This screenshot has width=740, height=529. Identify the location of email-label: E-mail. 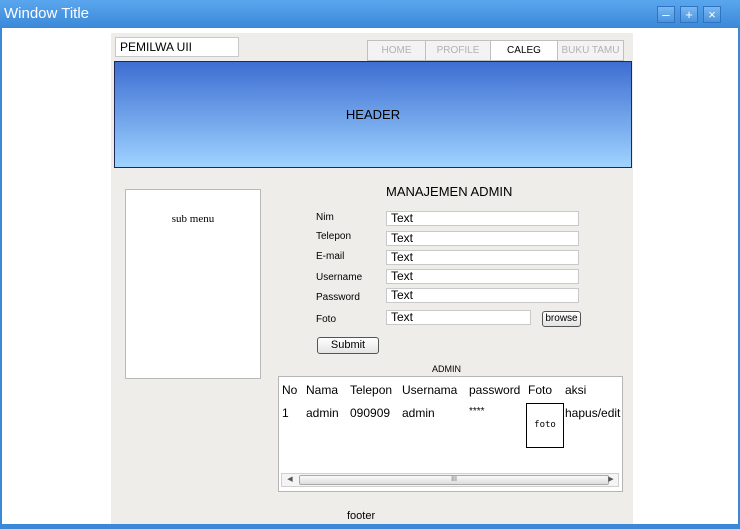
(330, 256).